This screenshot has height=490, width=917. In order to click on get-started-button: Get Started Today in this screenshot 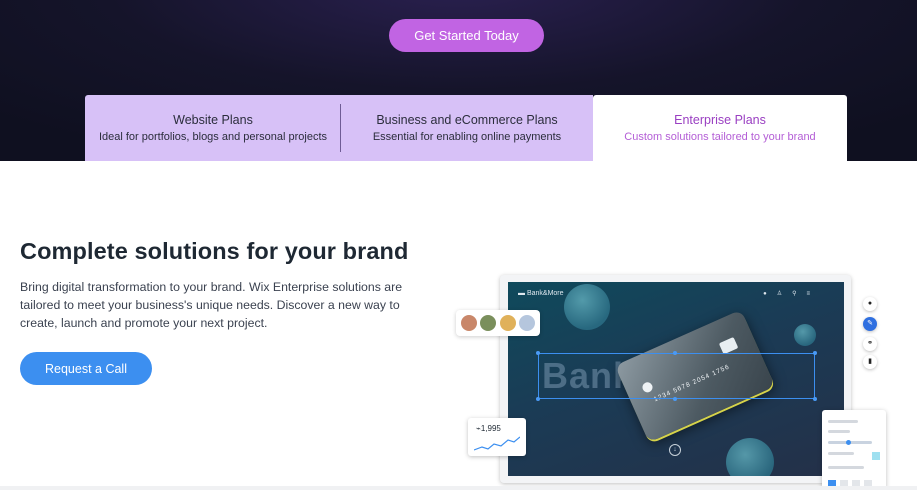, I will do `click(466, 35)`.